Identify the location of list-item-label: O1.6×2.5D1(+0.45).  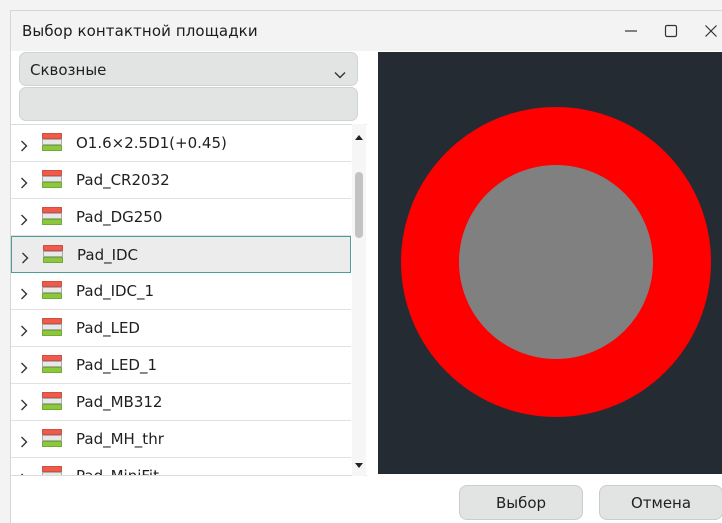
(151, 143).